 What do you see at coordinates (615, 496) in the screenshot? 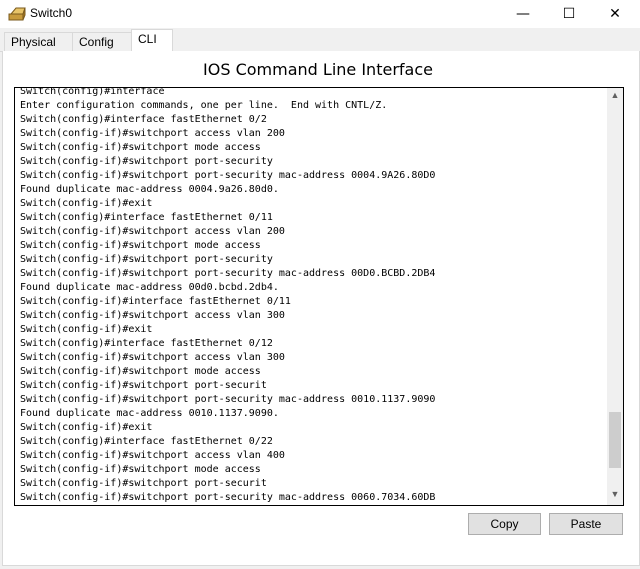
I see `scroll-down-icon: ▼` at bounding box center [615, 496].